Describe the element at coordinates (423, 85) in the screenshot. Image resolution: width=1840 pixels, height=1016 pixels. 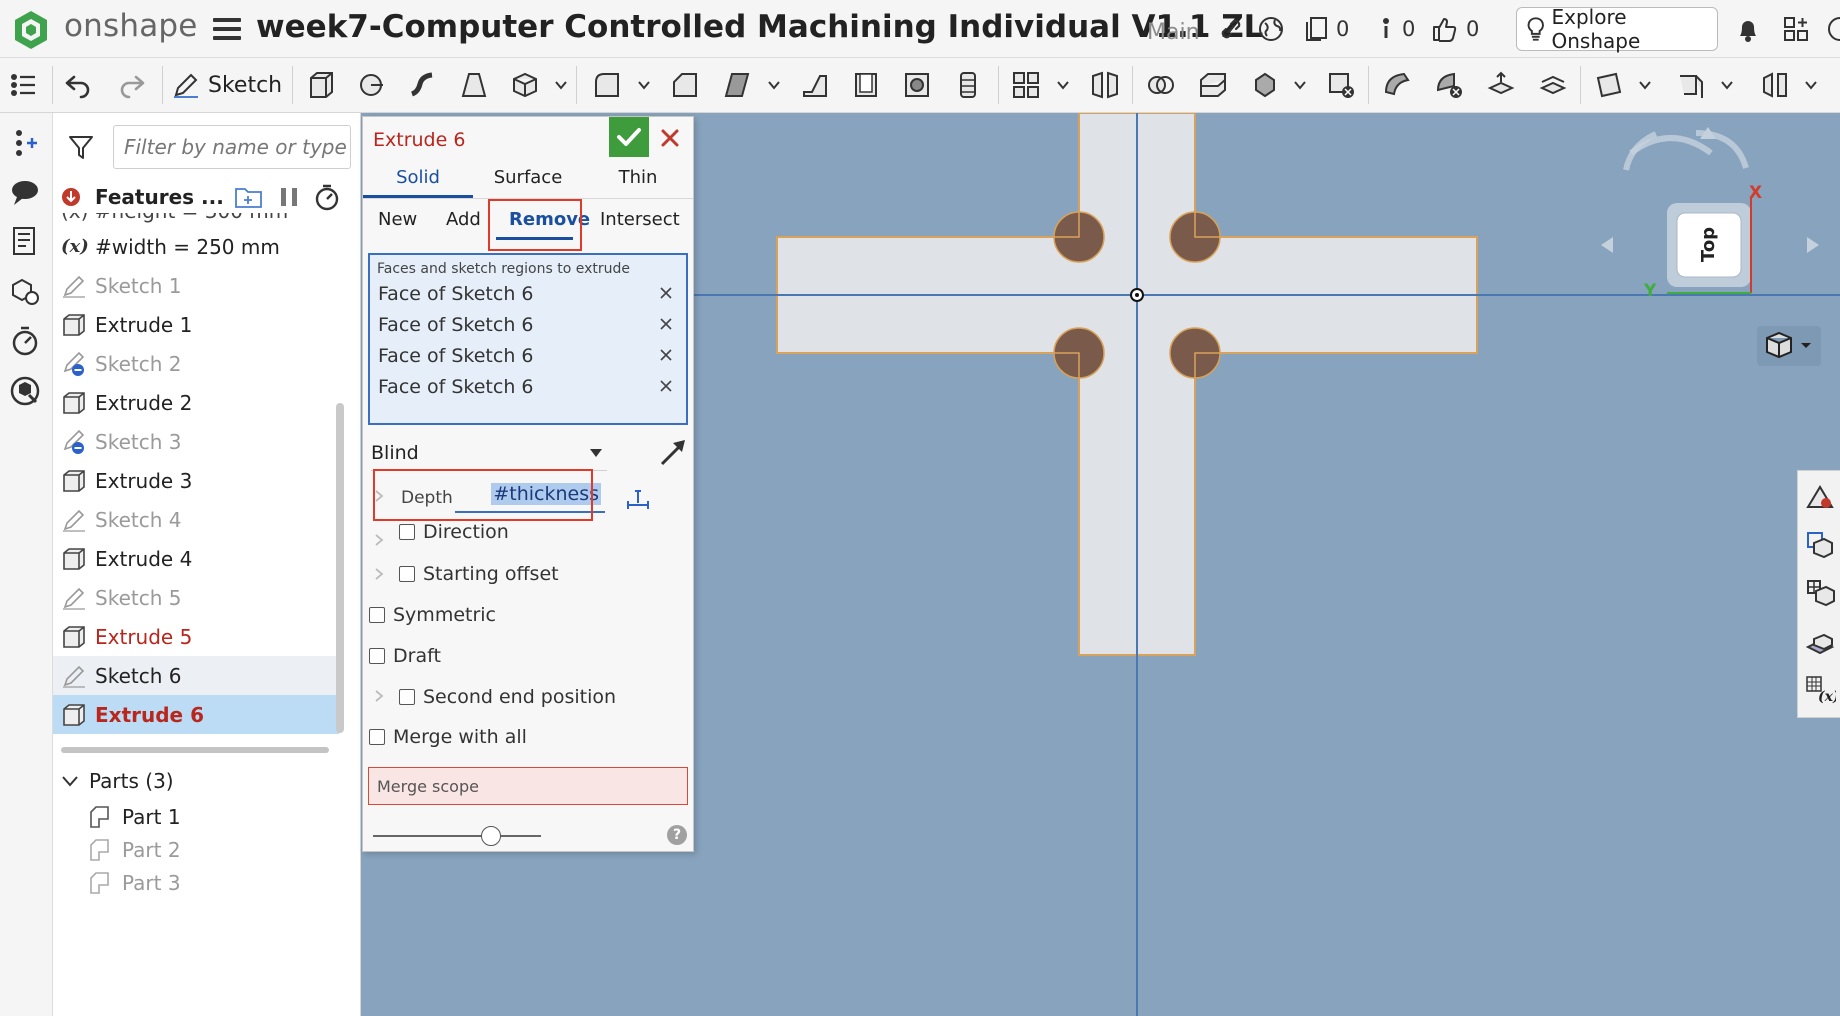
I see `sweep-tool-icon` at that location.